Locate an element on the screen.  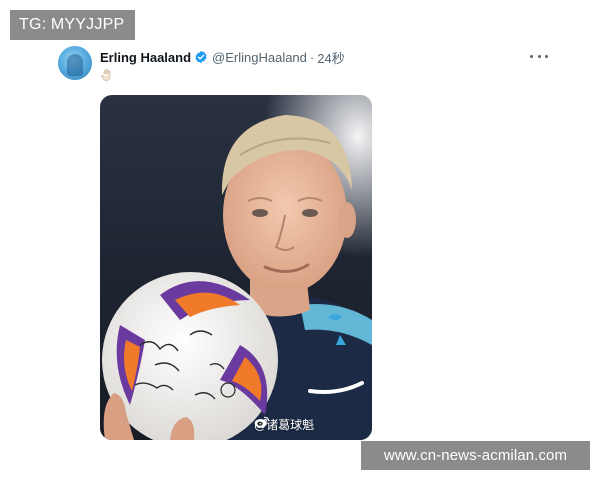
more-options-icon is located at coordinates (539, 56).